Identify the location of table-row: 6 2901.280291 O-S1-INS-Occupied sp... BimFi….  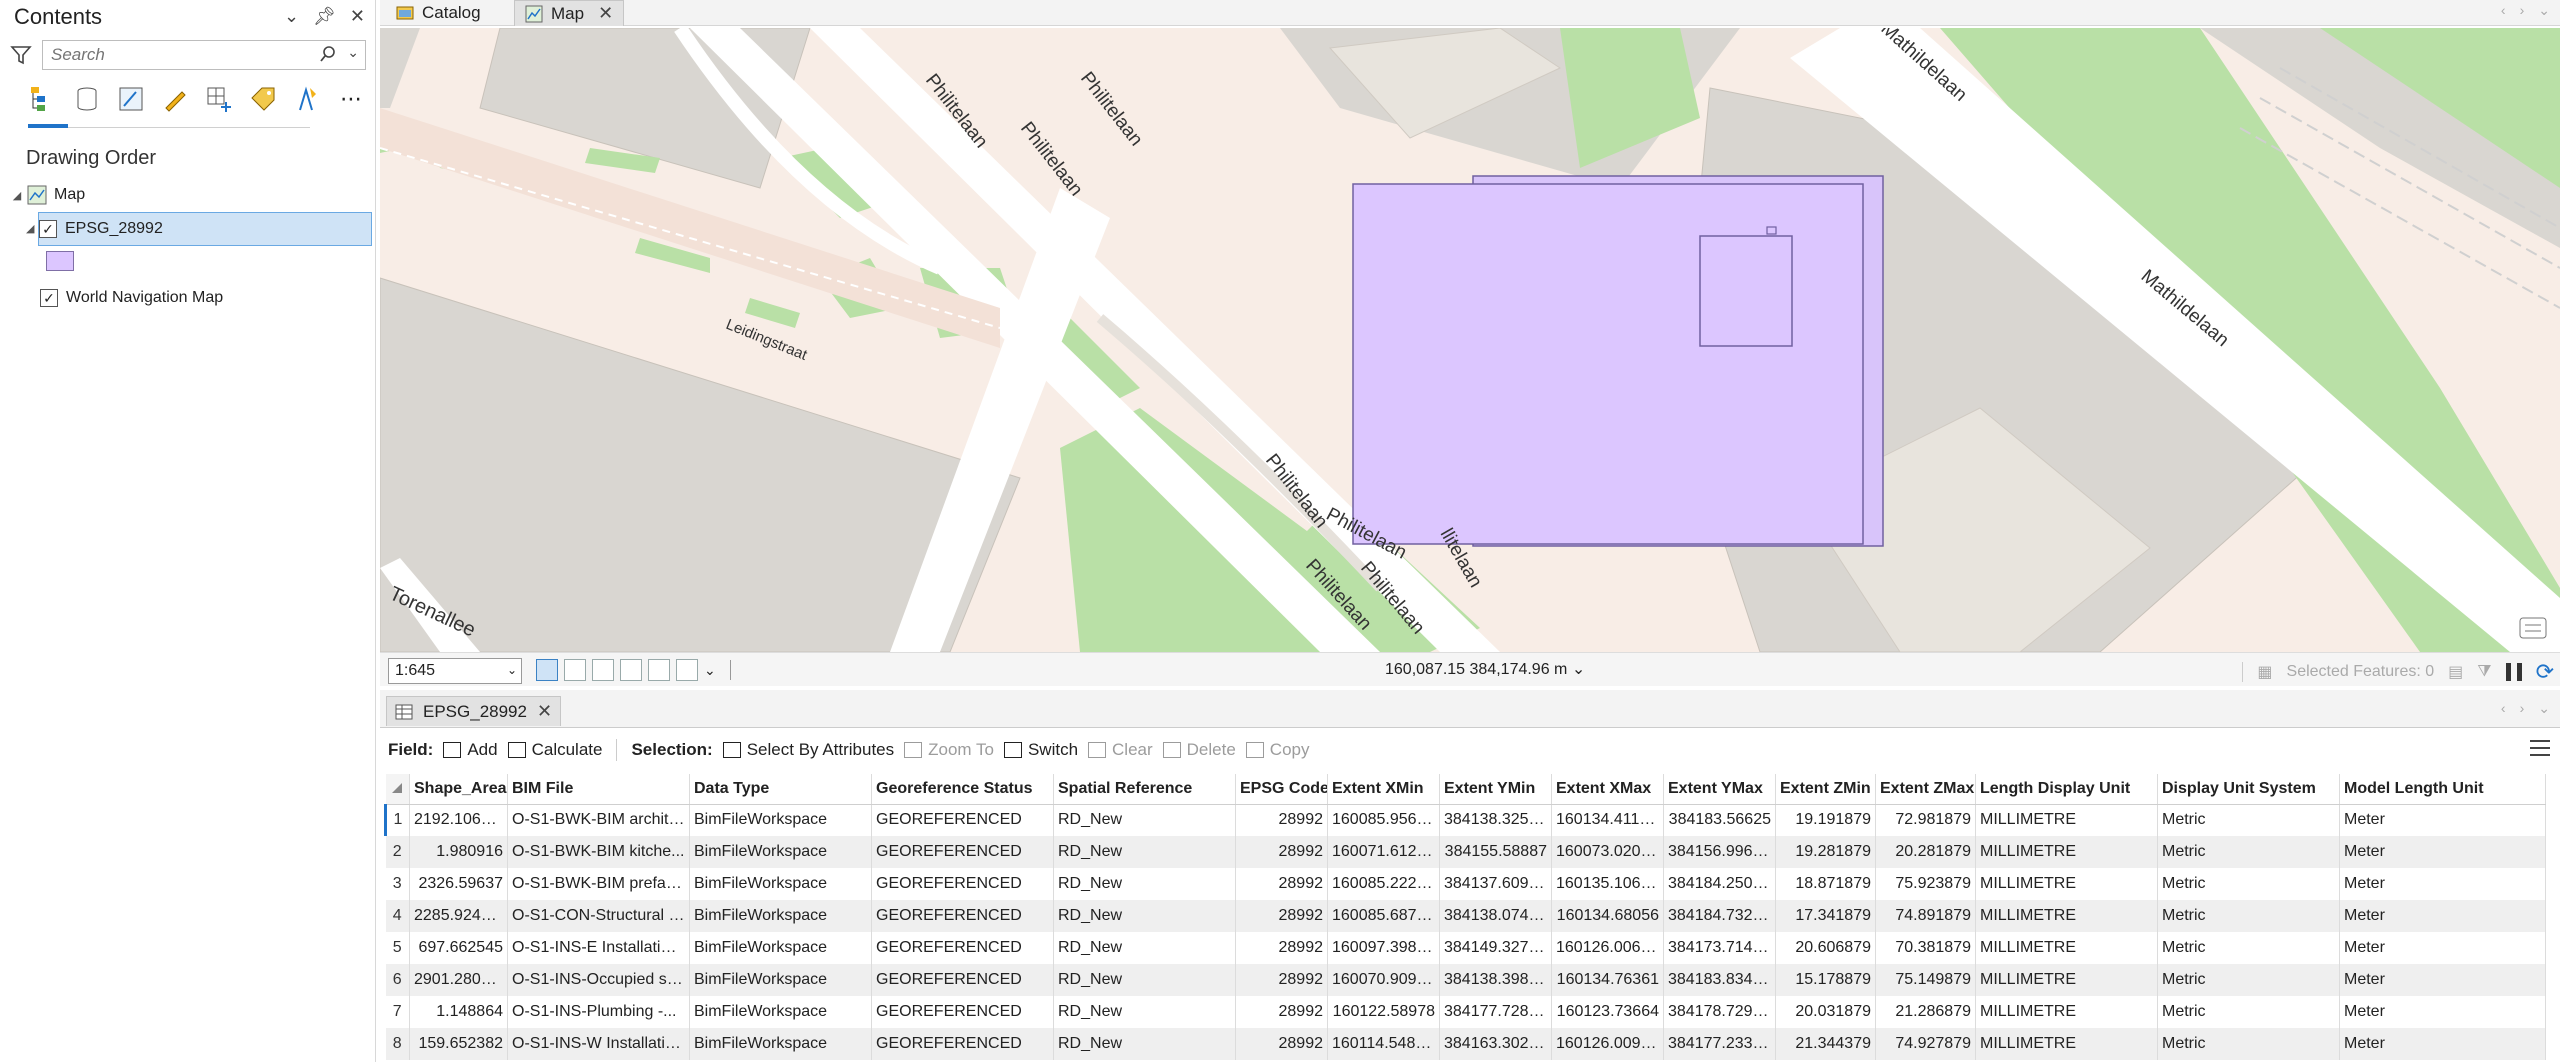
(1465, 980).